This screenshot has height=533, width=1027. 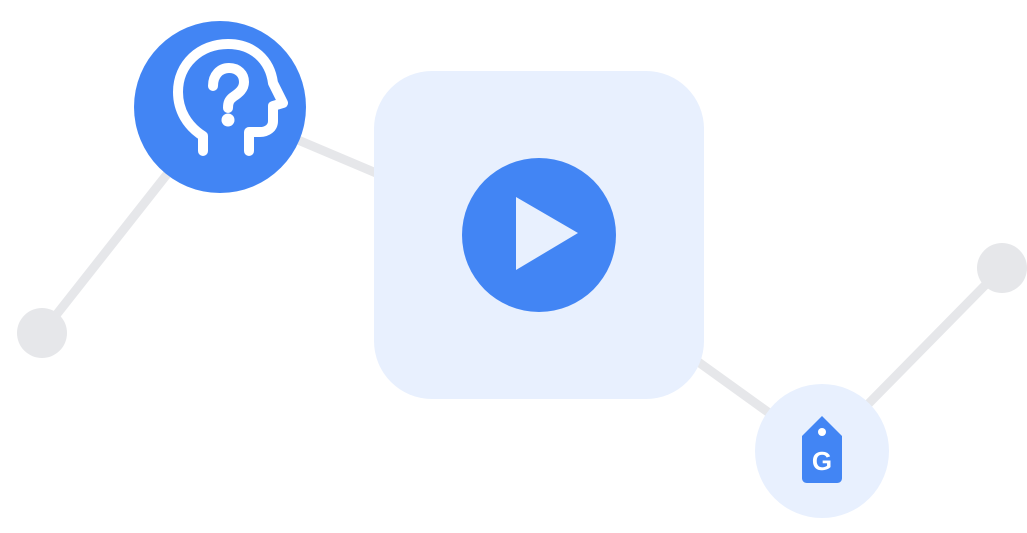 What do you see at coordinates (42, 333) in the screenshot?
I see `left-dot` at bounding box center [42, 333].